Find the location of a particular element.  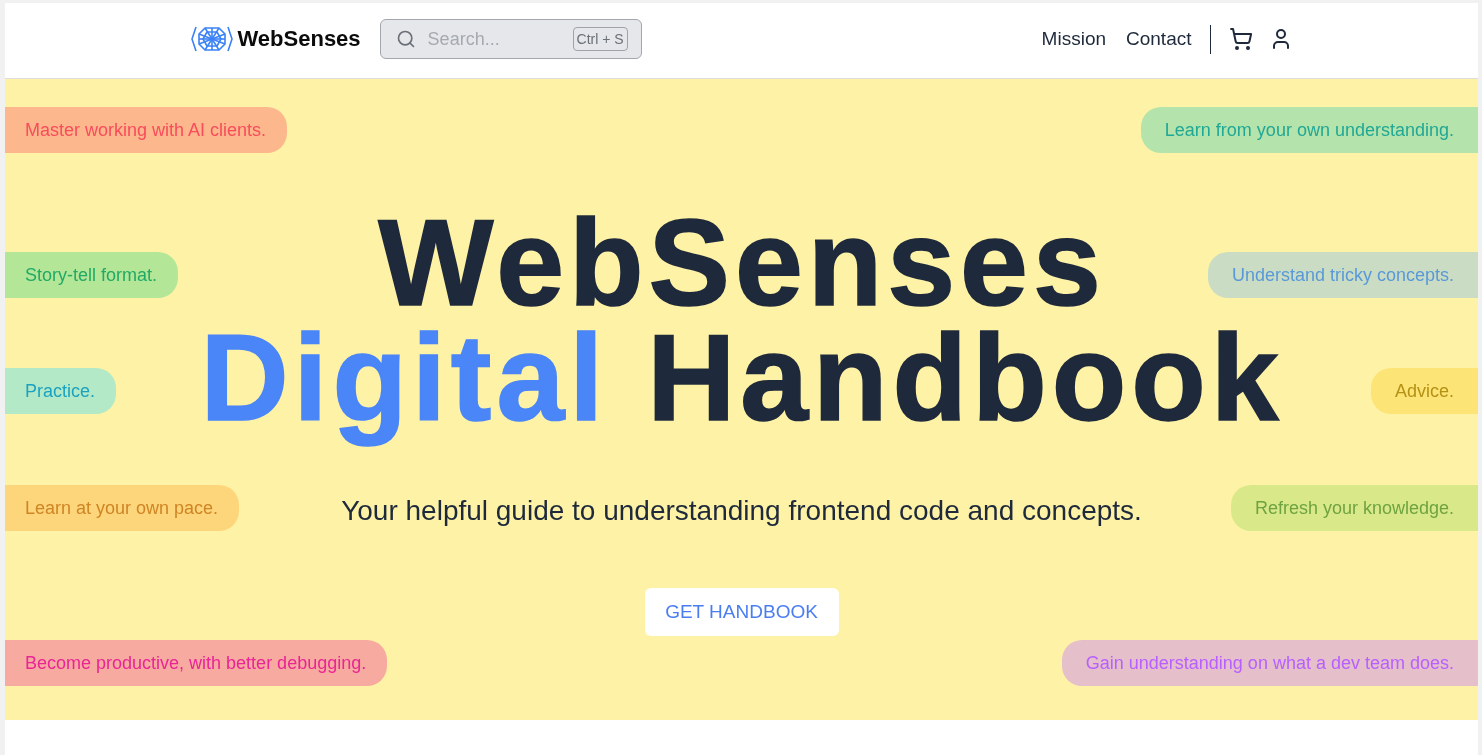

feature-tag: Practice. is located at coordinates (61, 391).